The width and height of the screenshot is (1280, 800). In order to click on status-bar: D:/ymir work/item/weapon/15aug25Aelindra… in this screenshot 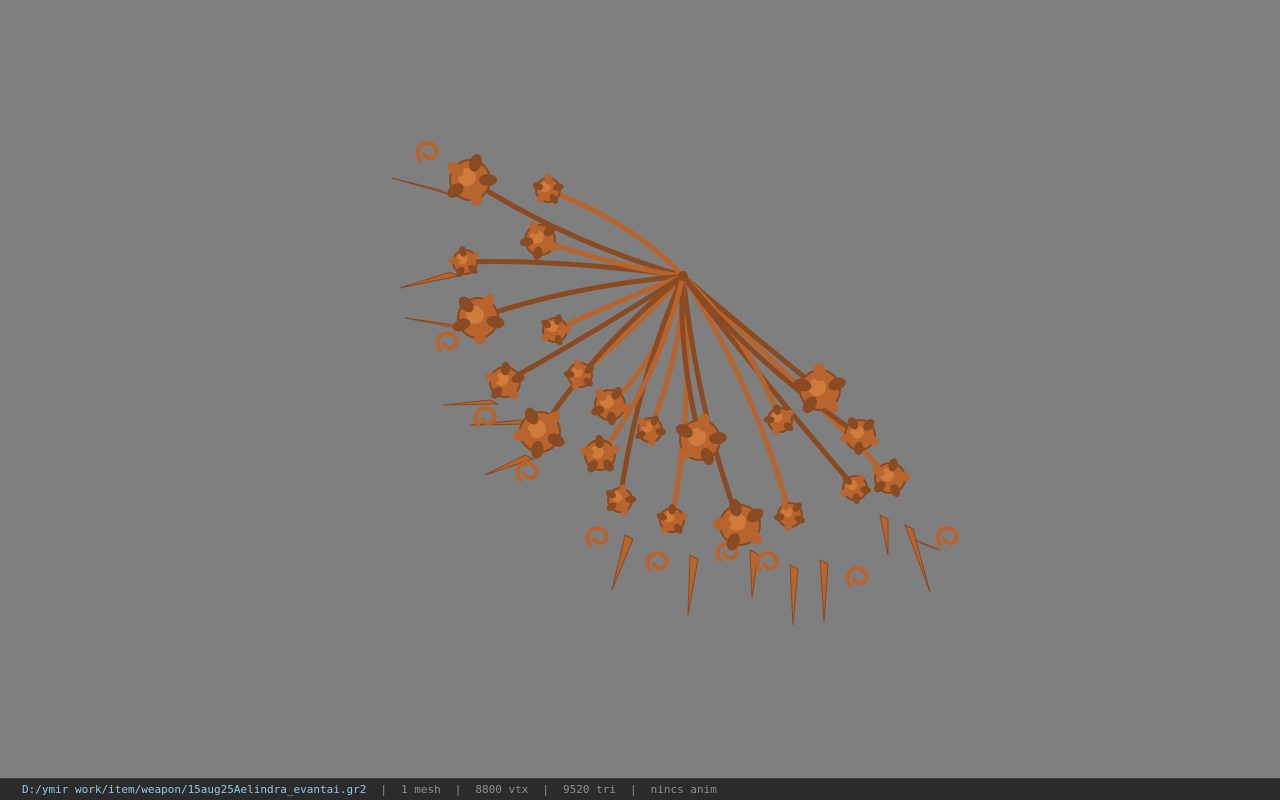, I will do `click(640, 789)`.